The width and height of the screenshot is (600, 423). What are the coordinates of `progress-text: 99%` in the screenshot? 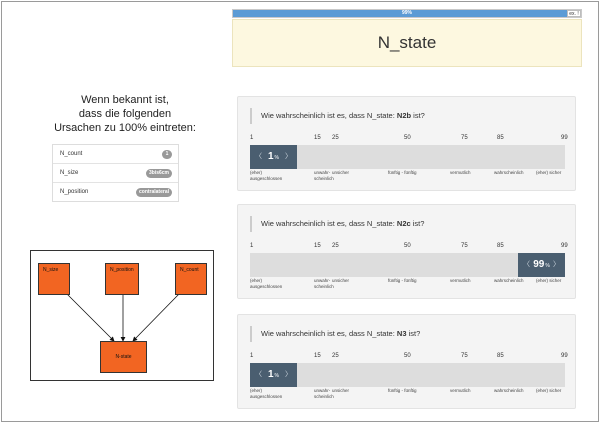 It's located at (406, 13).